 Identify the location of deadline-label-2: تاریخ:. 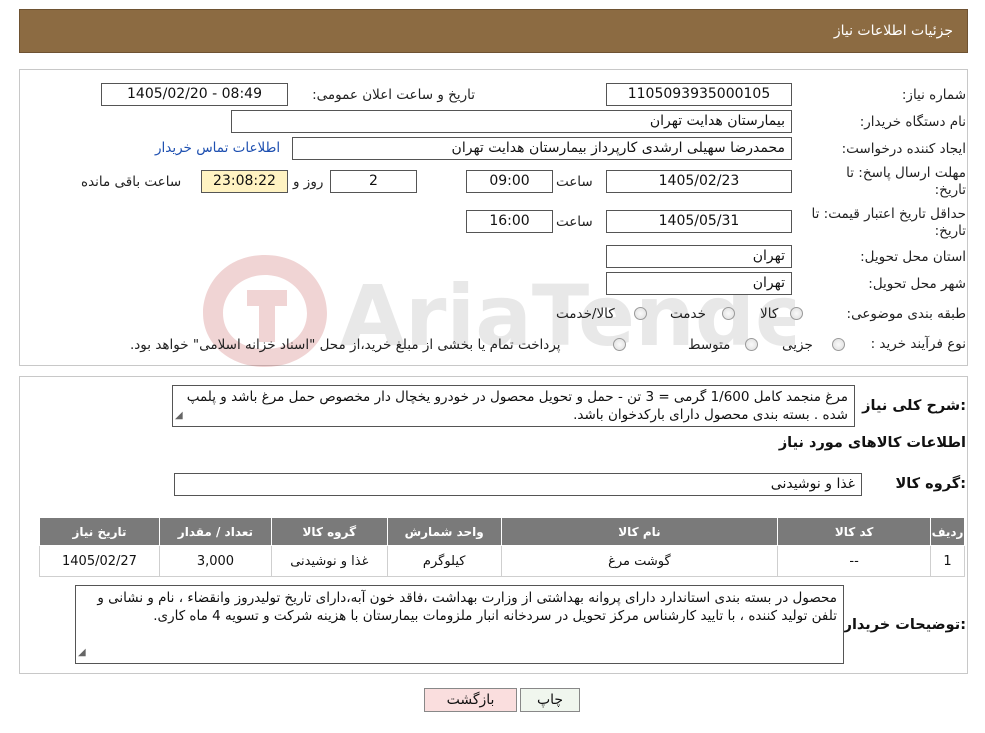
(950, 190).